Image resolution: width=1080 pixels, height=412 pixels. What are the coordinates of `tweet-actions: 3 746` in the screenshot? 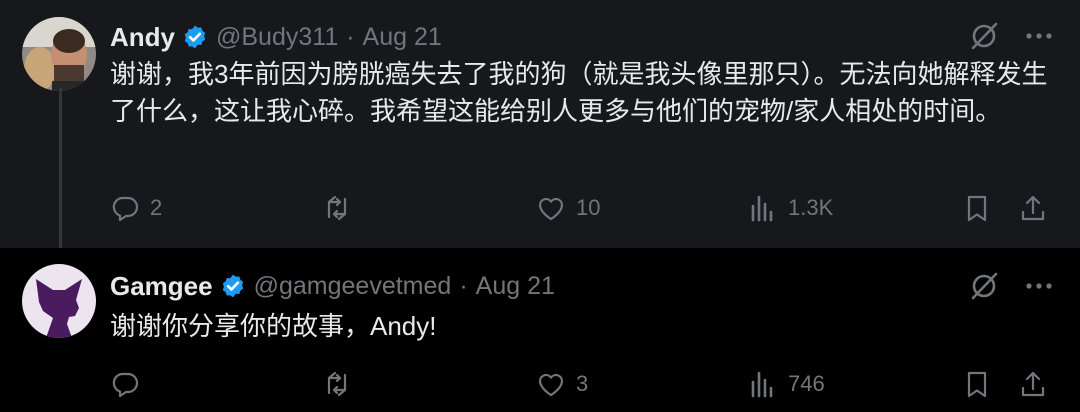 It's located at (585, 384).